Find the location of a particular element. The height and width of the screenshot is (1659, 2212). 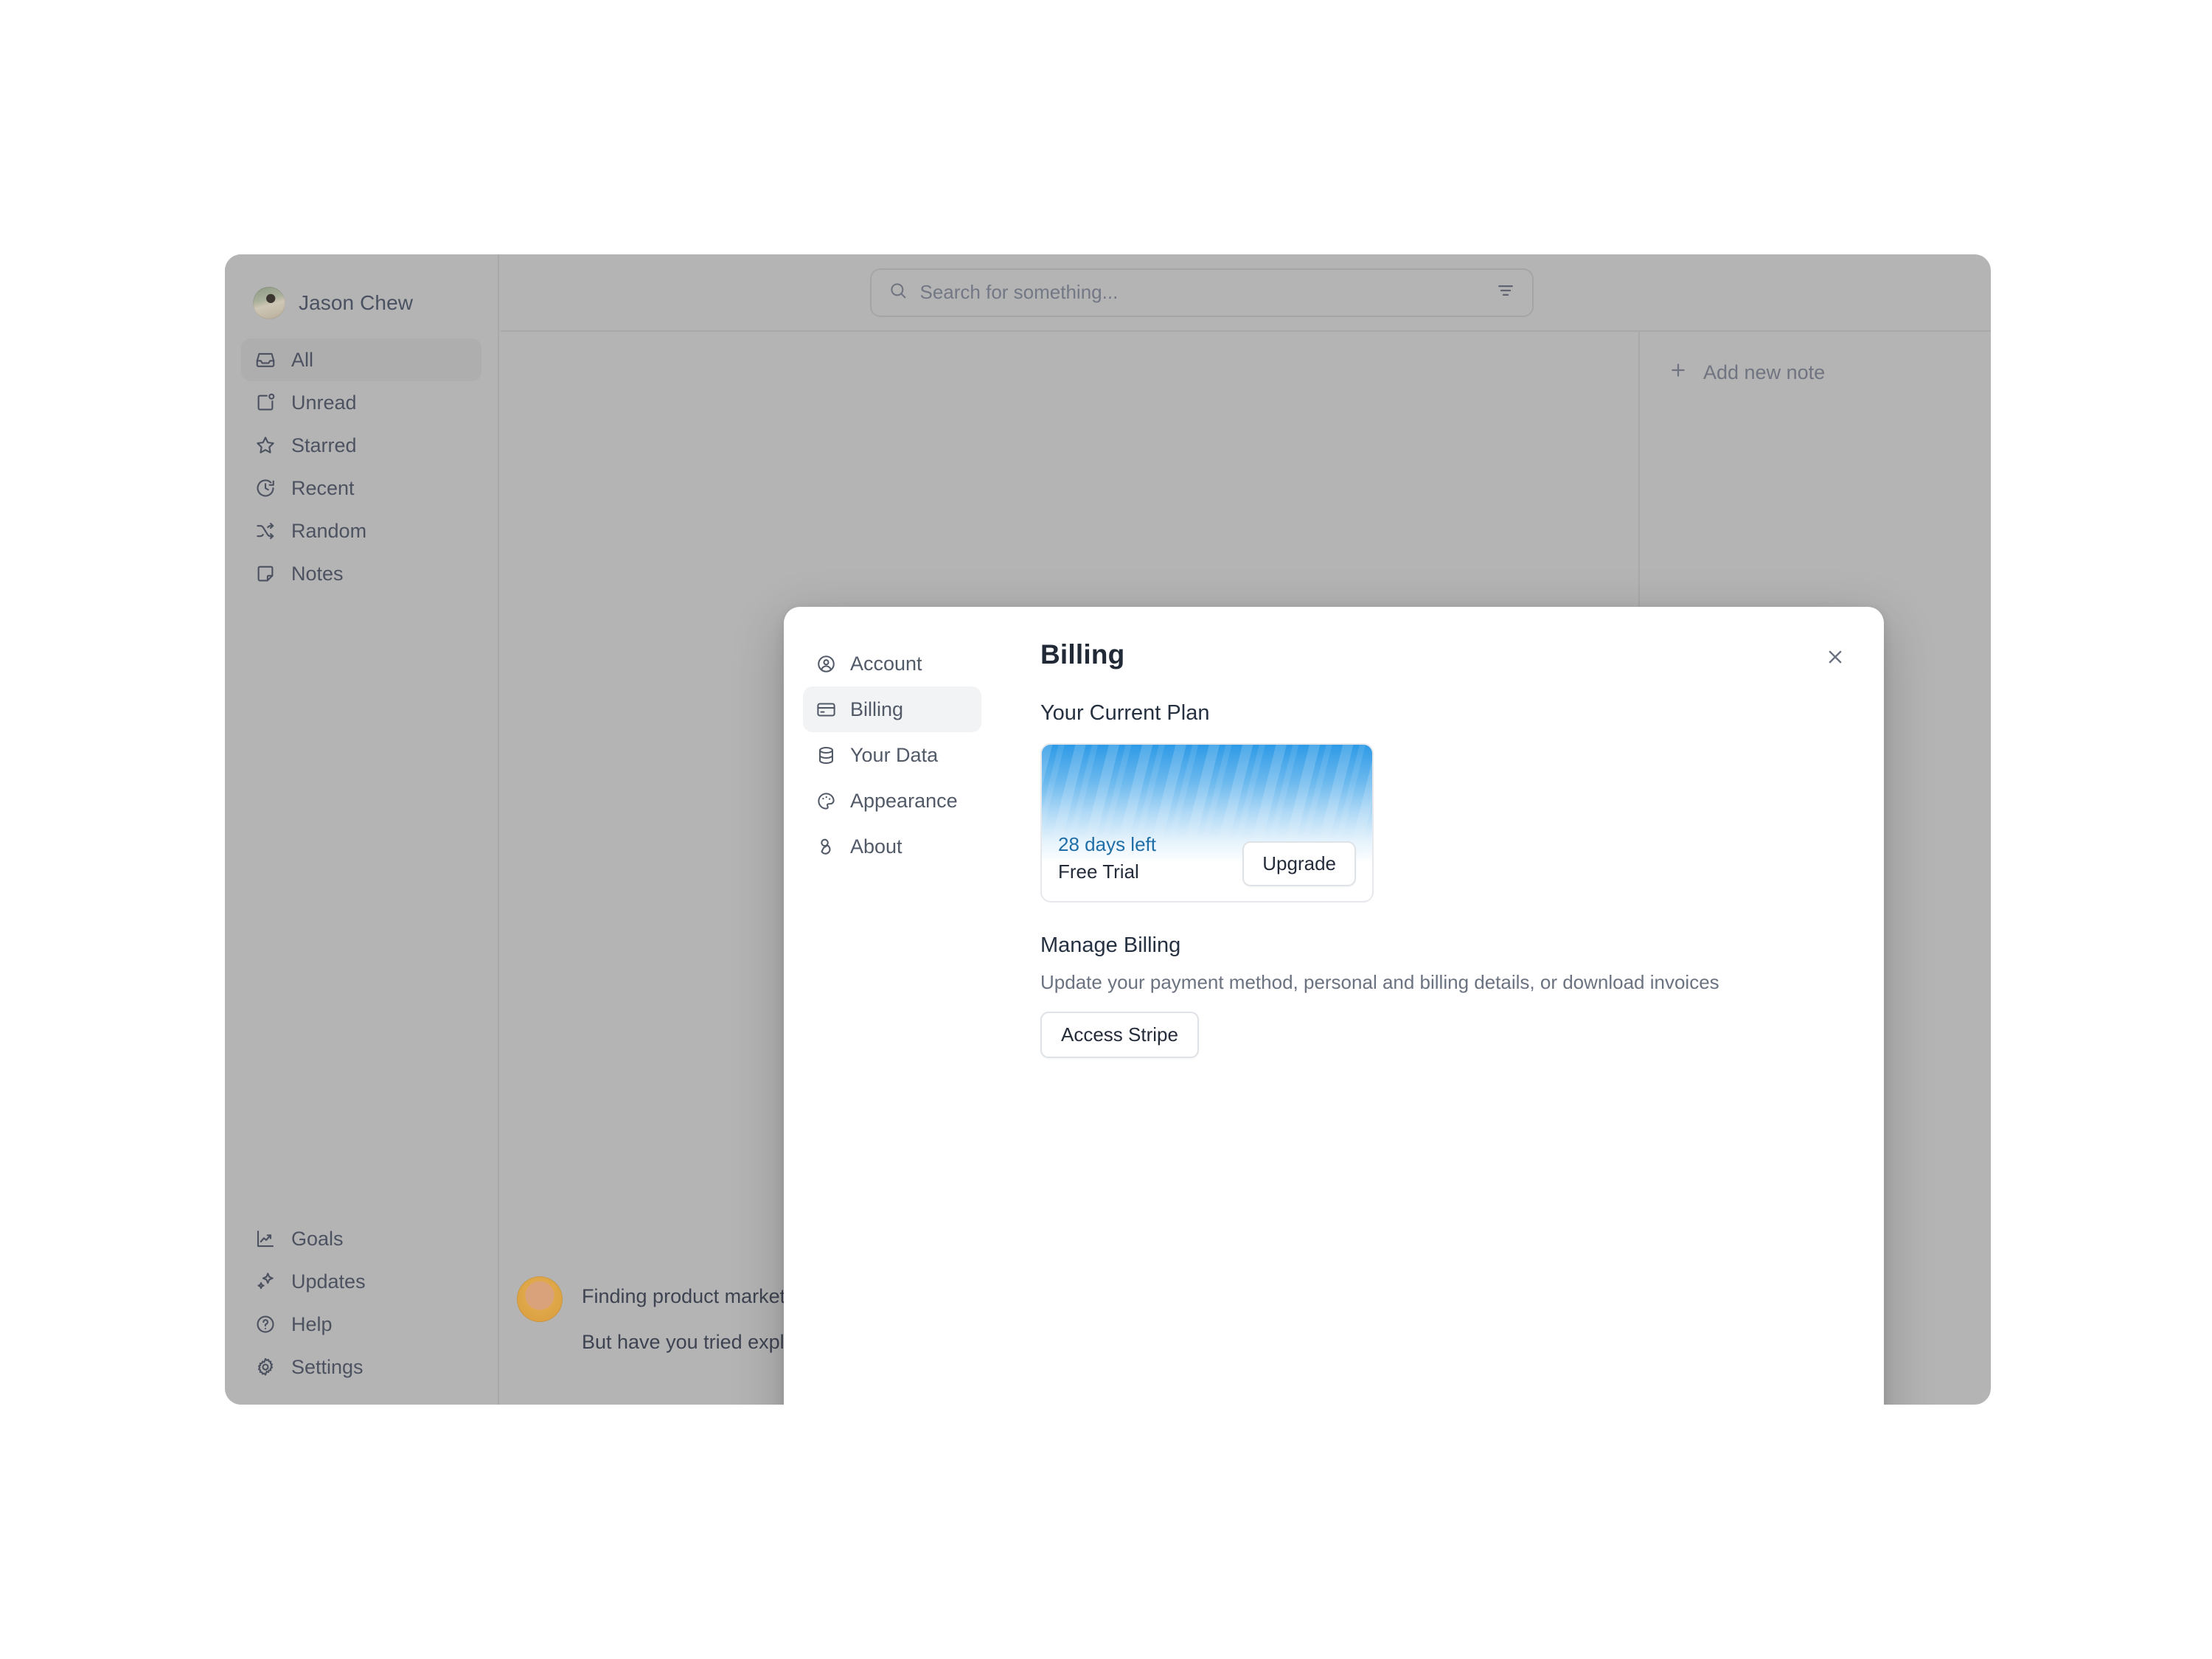

sidebar-item-label: Random is located at coordinates (329, 530).